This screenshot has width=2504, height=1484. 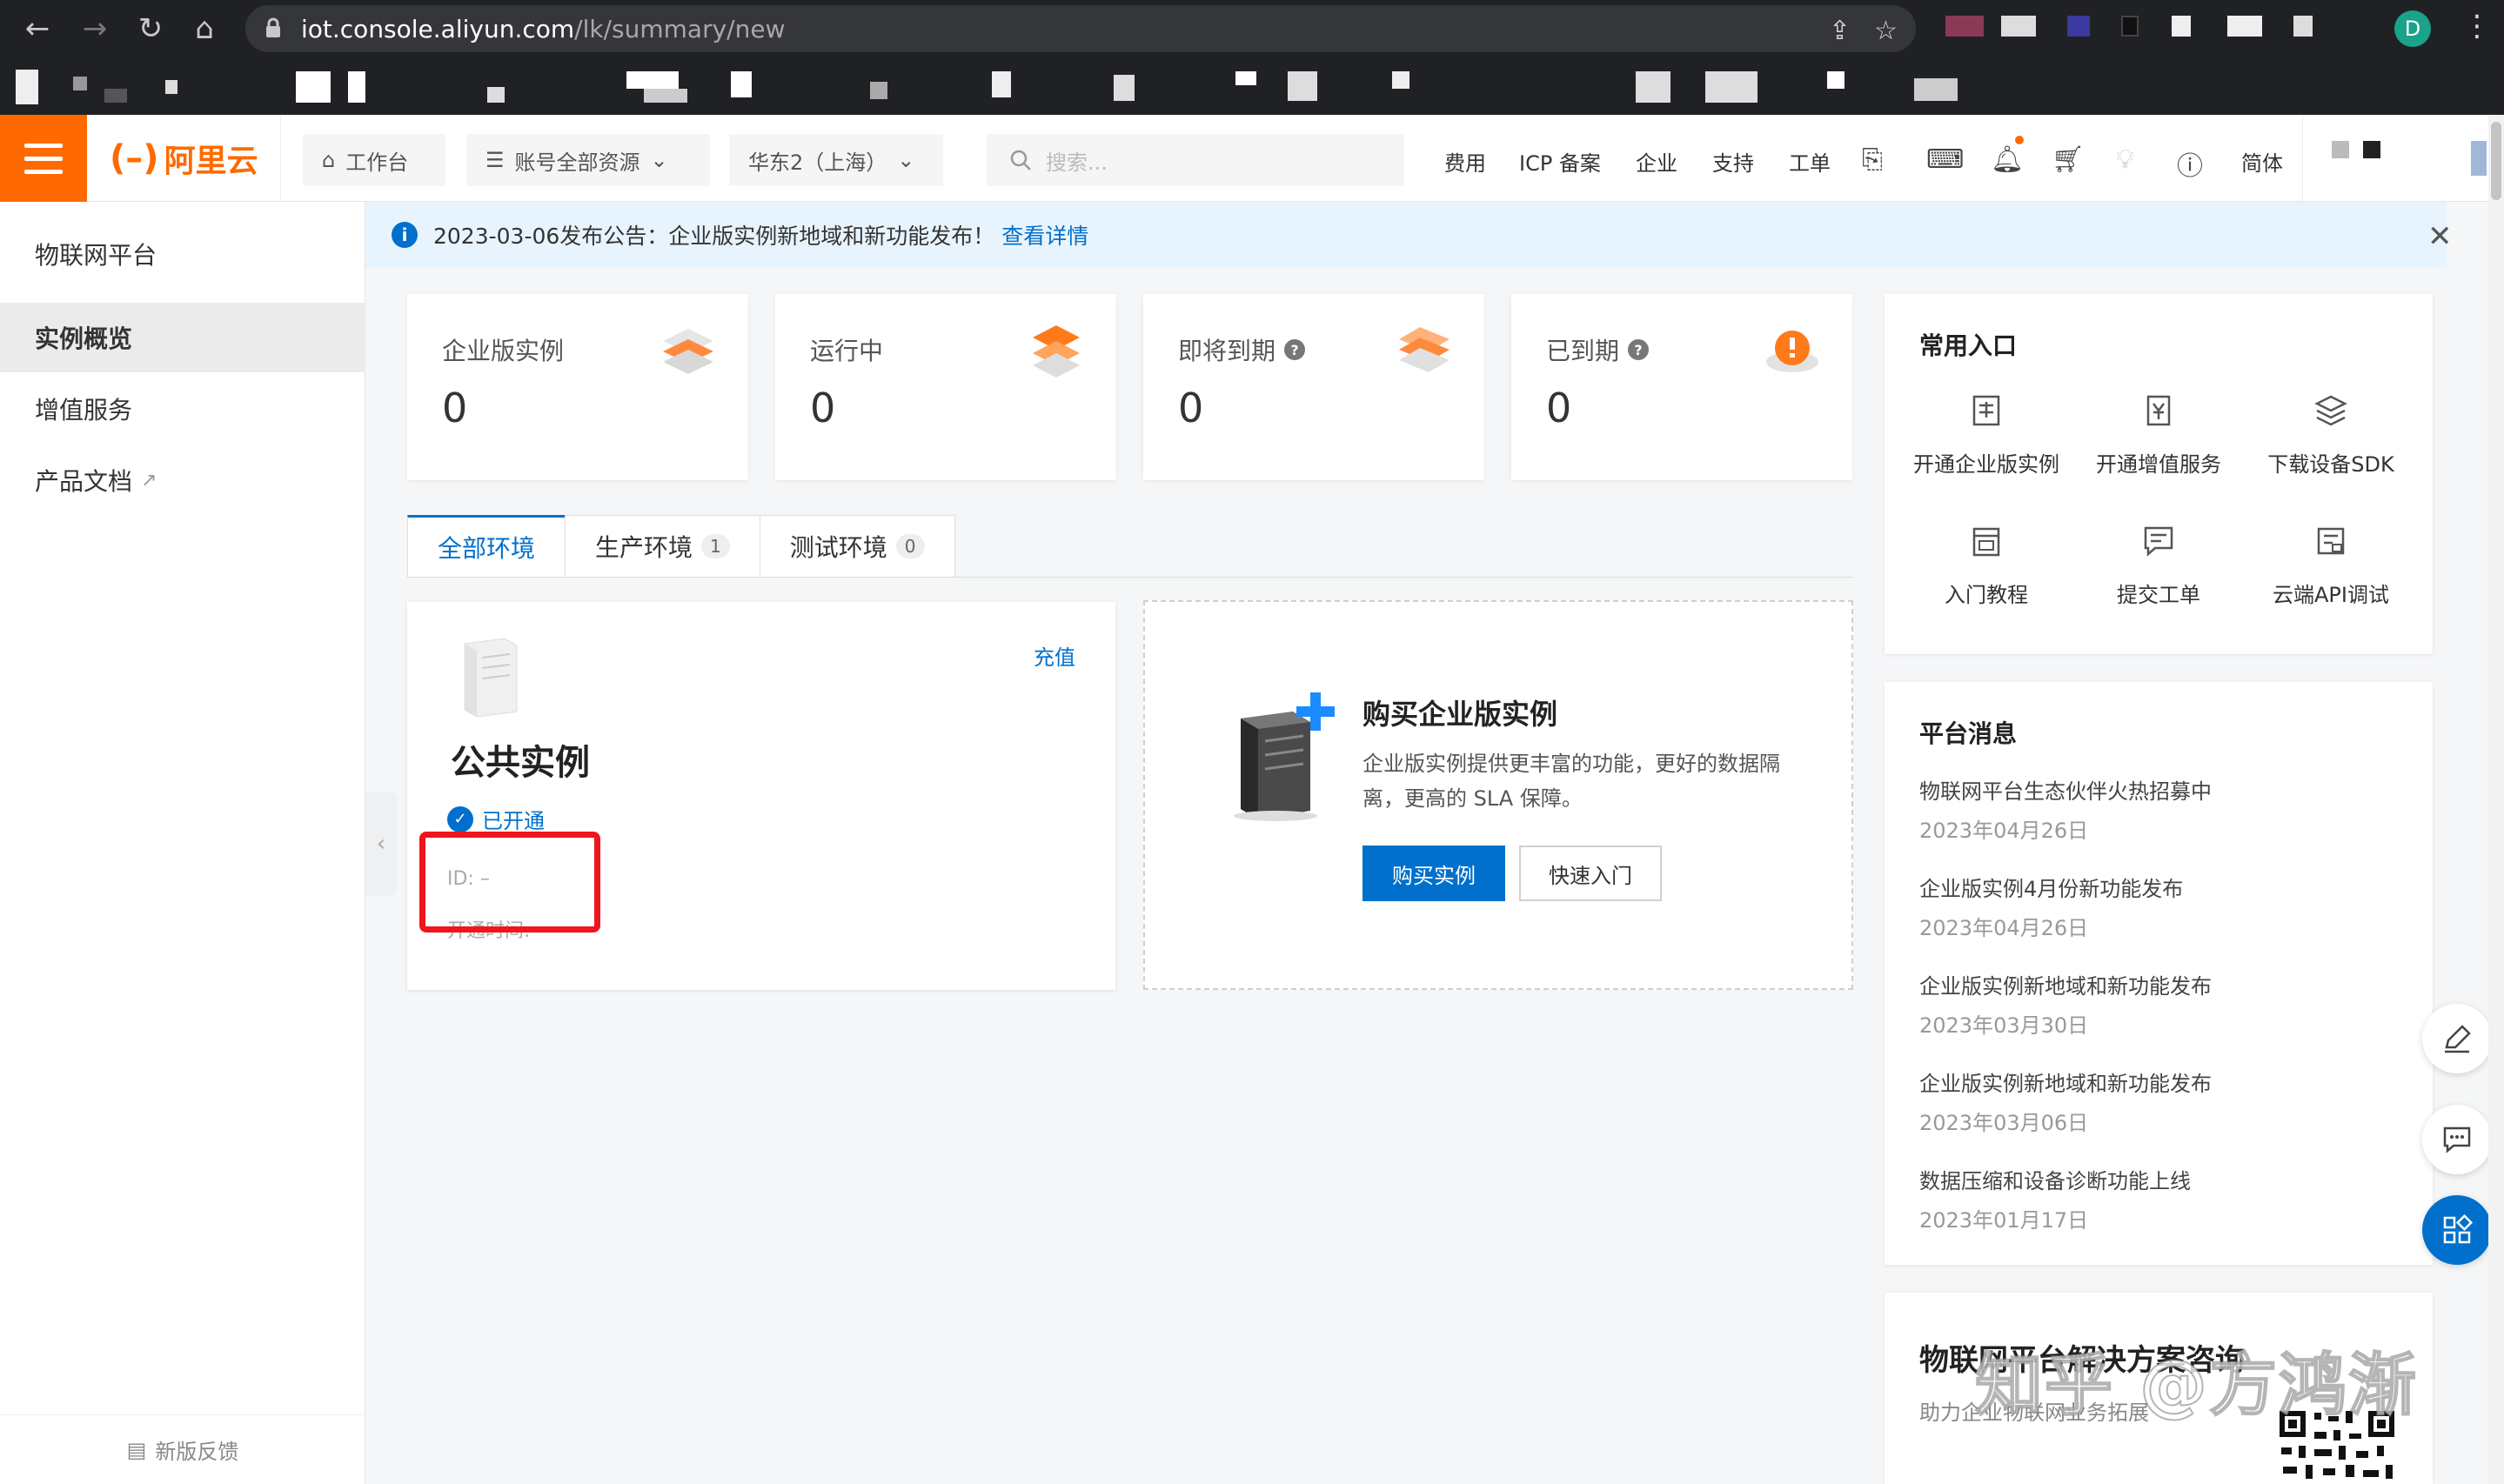 What do you see at coordinates (491, 678) in the screenshot?
I see `server-icon` at bounding box center [491, 678].